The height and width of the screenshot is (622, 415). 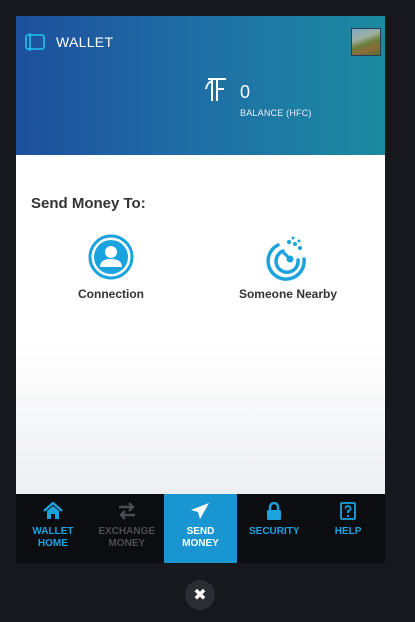 What do you see at coordinates (53, 531) in the screenshot?
I see `tab-label-line1: WALLET` at bounding box center [53, 531].